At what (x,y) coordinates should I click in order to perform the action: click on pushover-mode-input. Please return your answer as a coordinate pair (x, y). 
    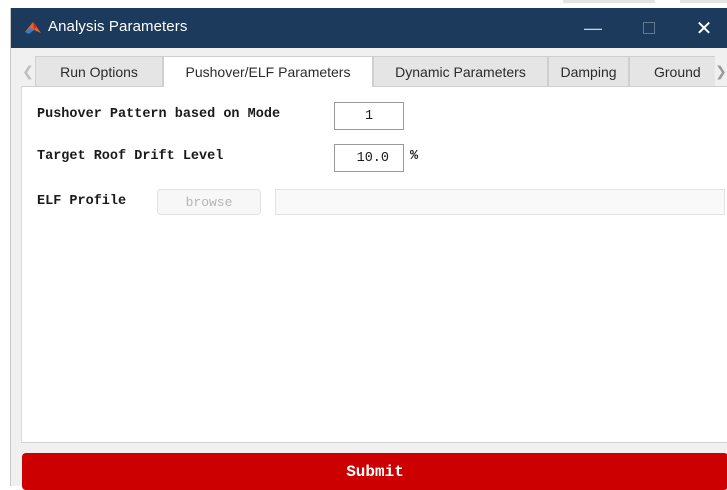
    Looking at the image, I should click on (369, 116).